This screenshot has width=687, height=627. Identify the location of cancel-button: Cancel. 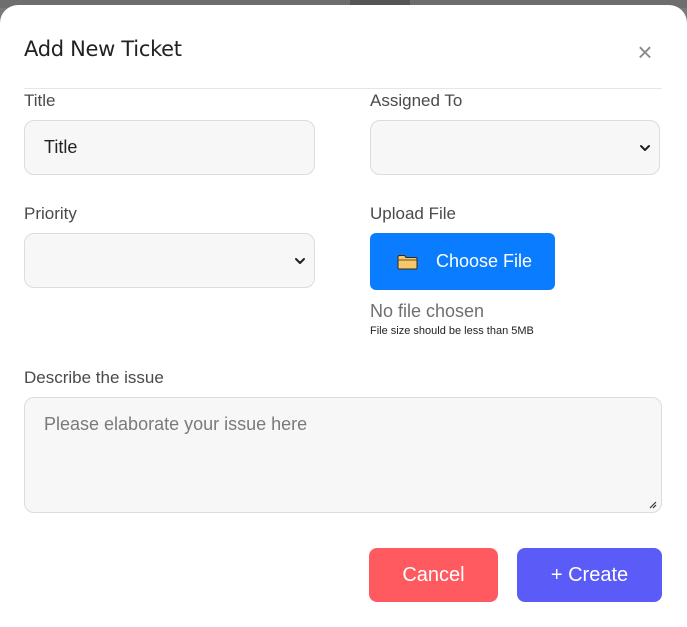
(433, 575).